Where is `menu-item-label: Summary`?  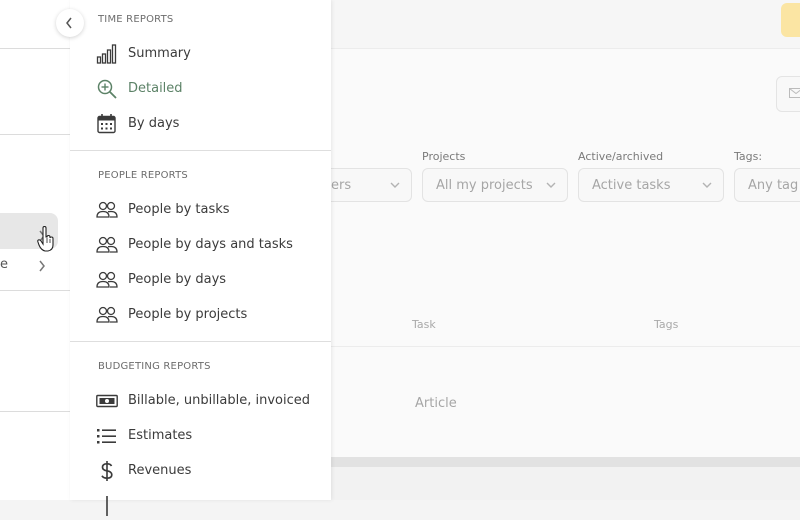
menu-item-label: Summary is located at coordinates (159, 53).